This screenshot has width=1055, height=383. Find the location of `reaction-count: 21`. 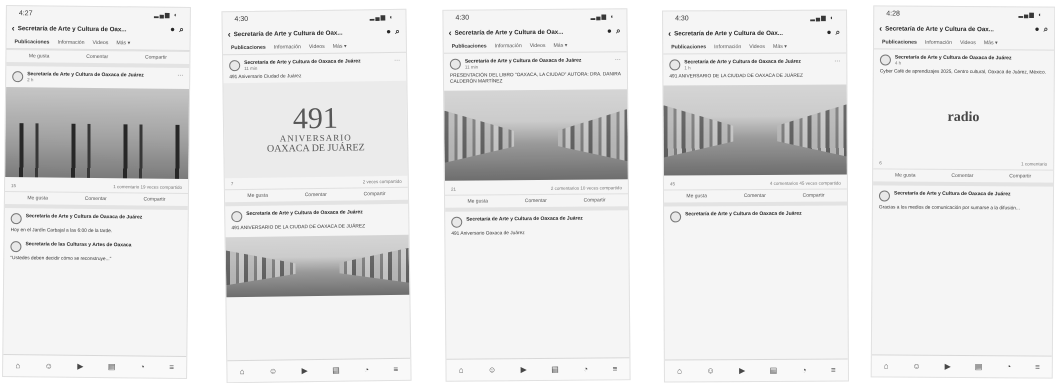

reaction-count: 21 is located at coordinates (453, 189).